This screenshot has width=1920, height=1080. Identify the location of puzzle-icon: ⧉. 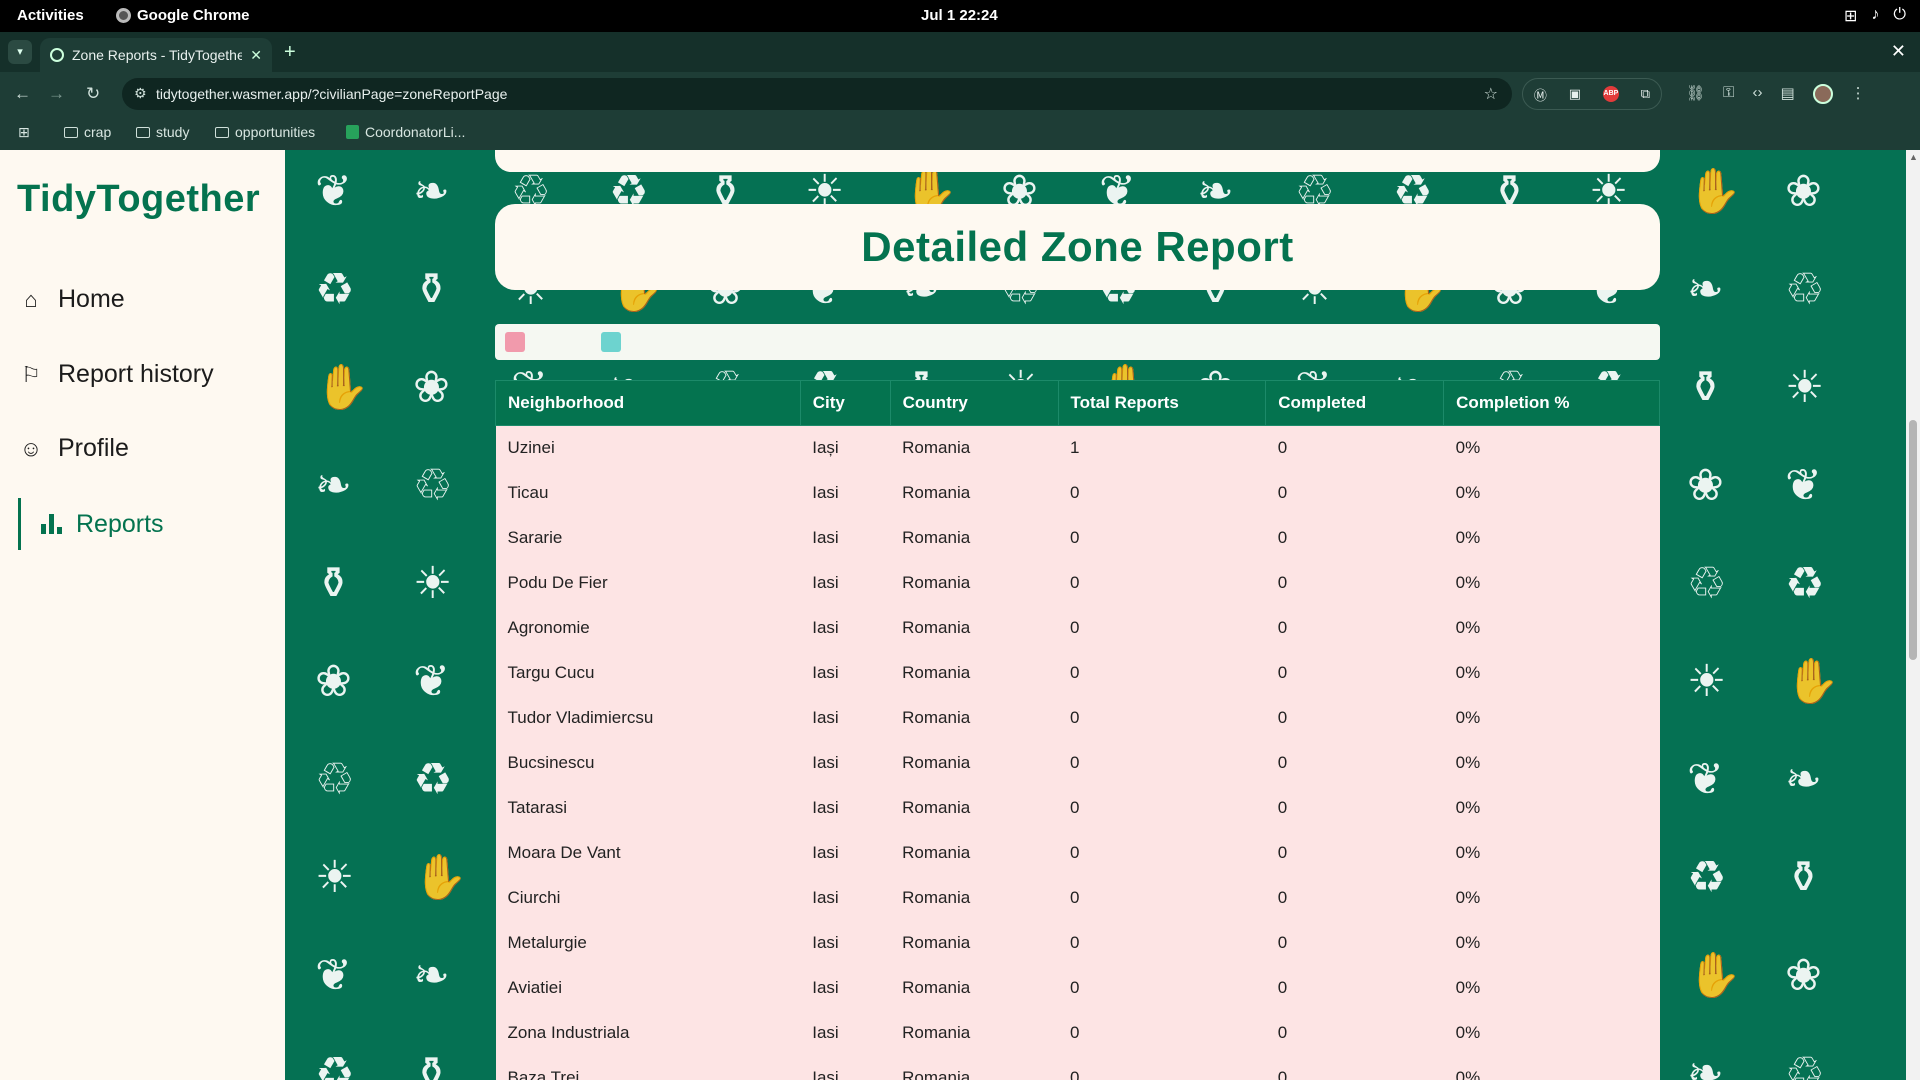
(1645, 94).